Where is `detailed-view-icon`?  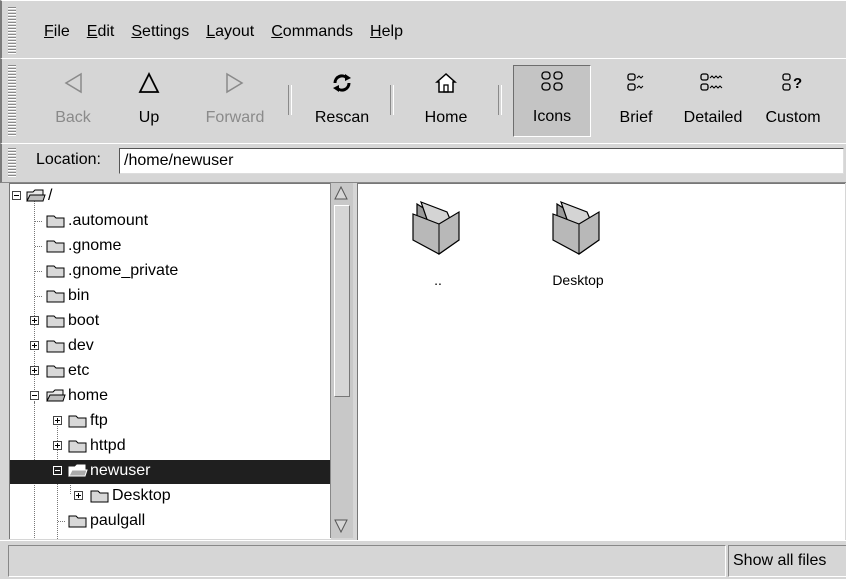
detailed-view-icon is located at coordinates (713, 85).